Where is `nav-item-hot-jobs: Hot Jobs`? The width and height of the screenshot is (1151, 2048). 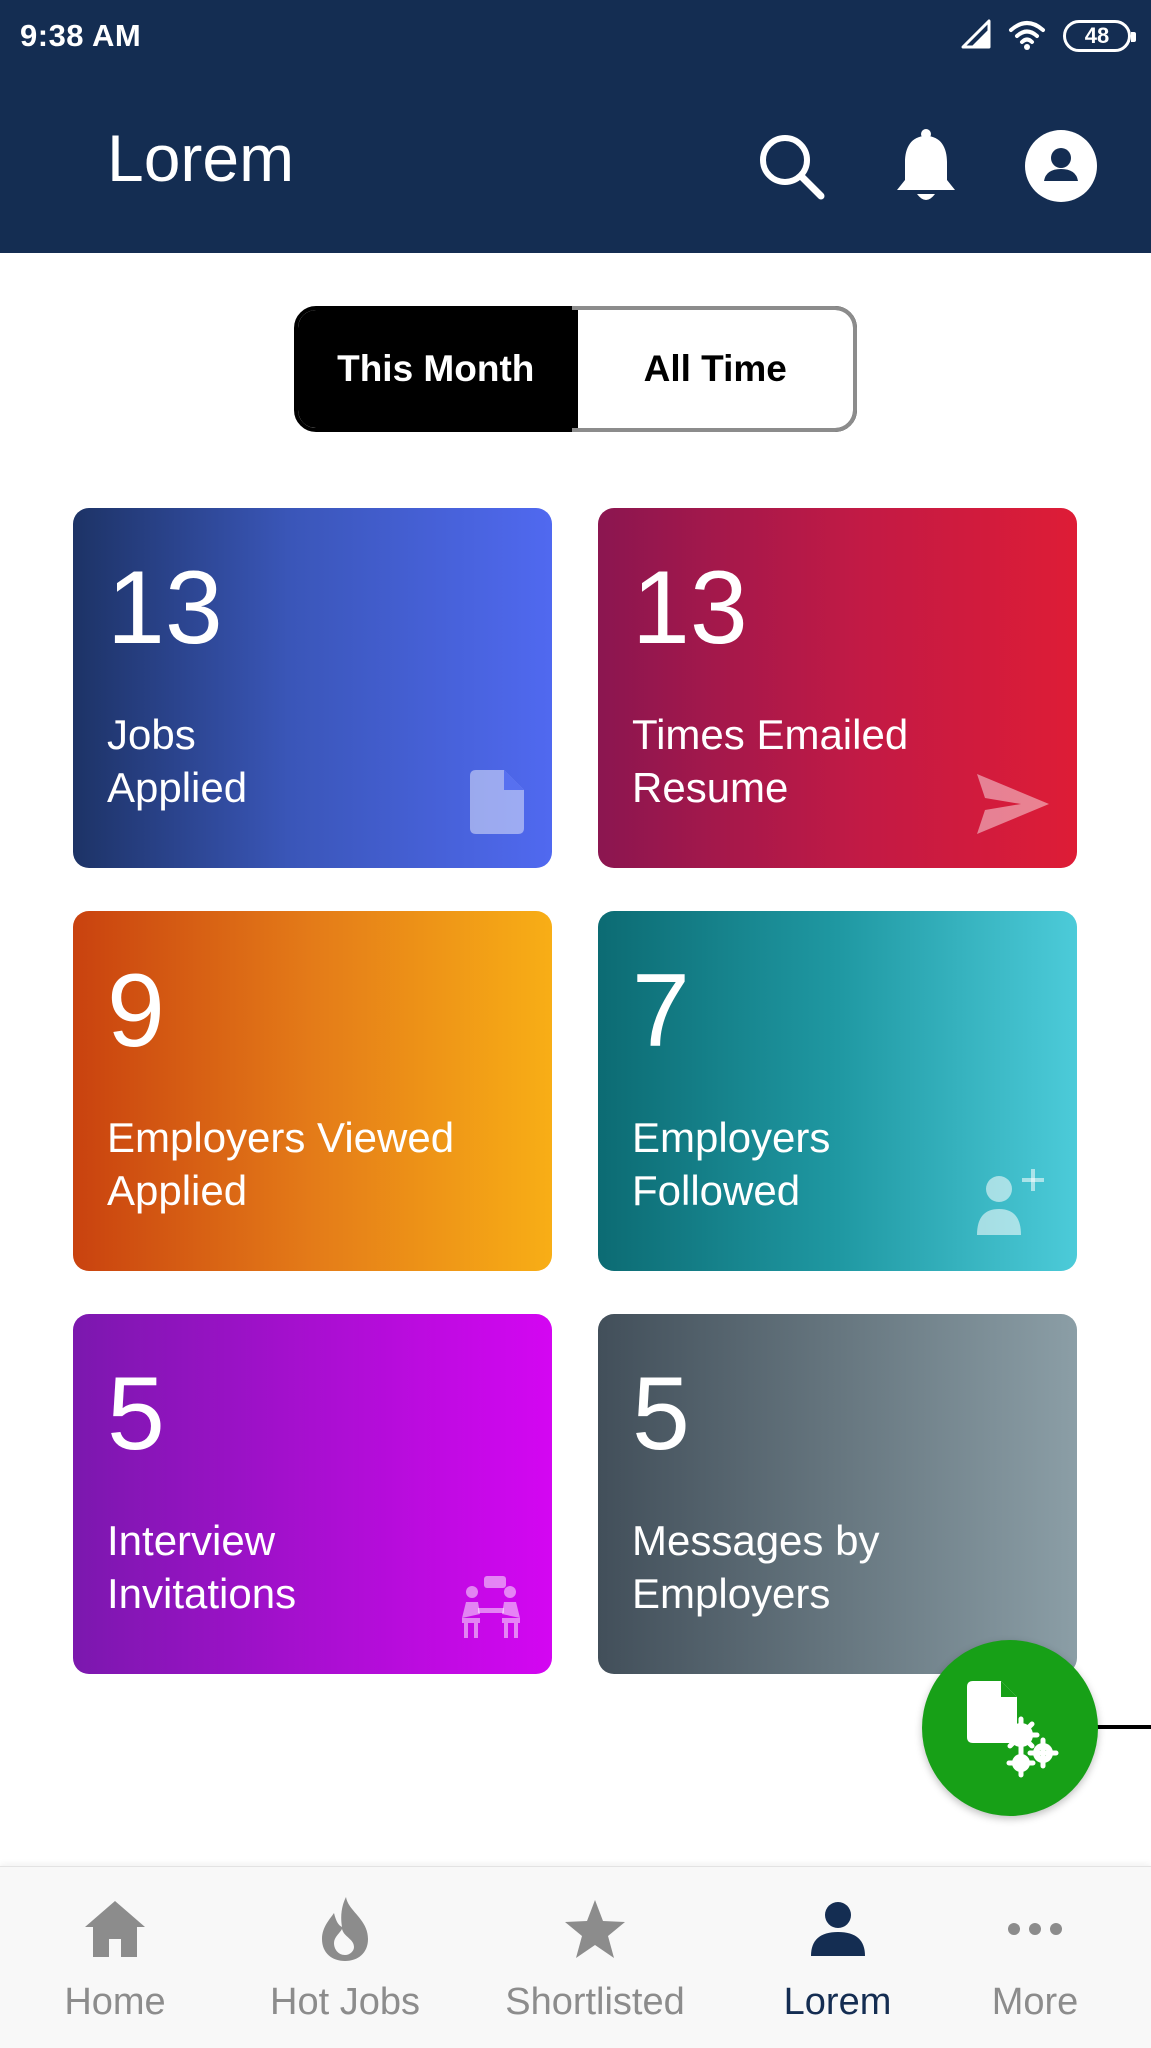
nav-item-hot-jobs: Hot Jobs is located at coordinates (345, 1957).